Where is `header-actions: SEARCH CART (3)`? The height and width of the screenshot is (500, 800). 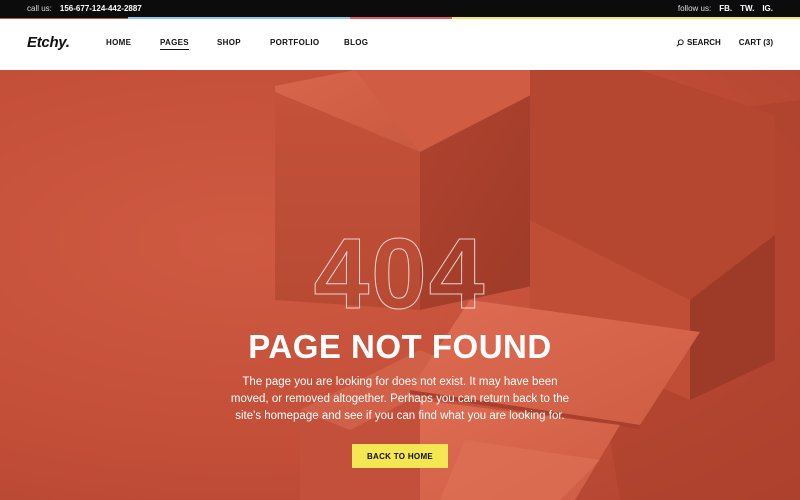
header-actions: SEARCH CART (3) is located at coordinates (724, 42).